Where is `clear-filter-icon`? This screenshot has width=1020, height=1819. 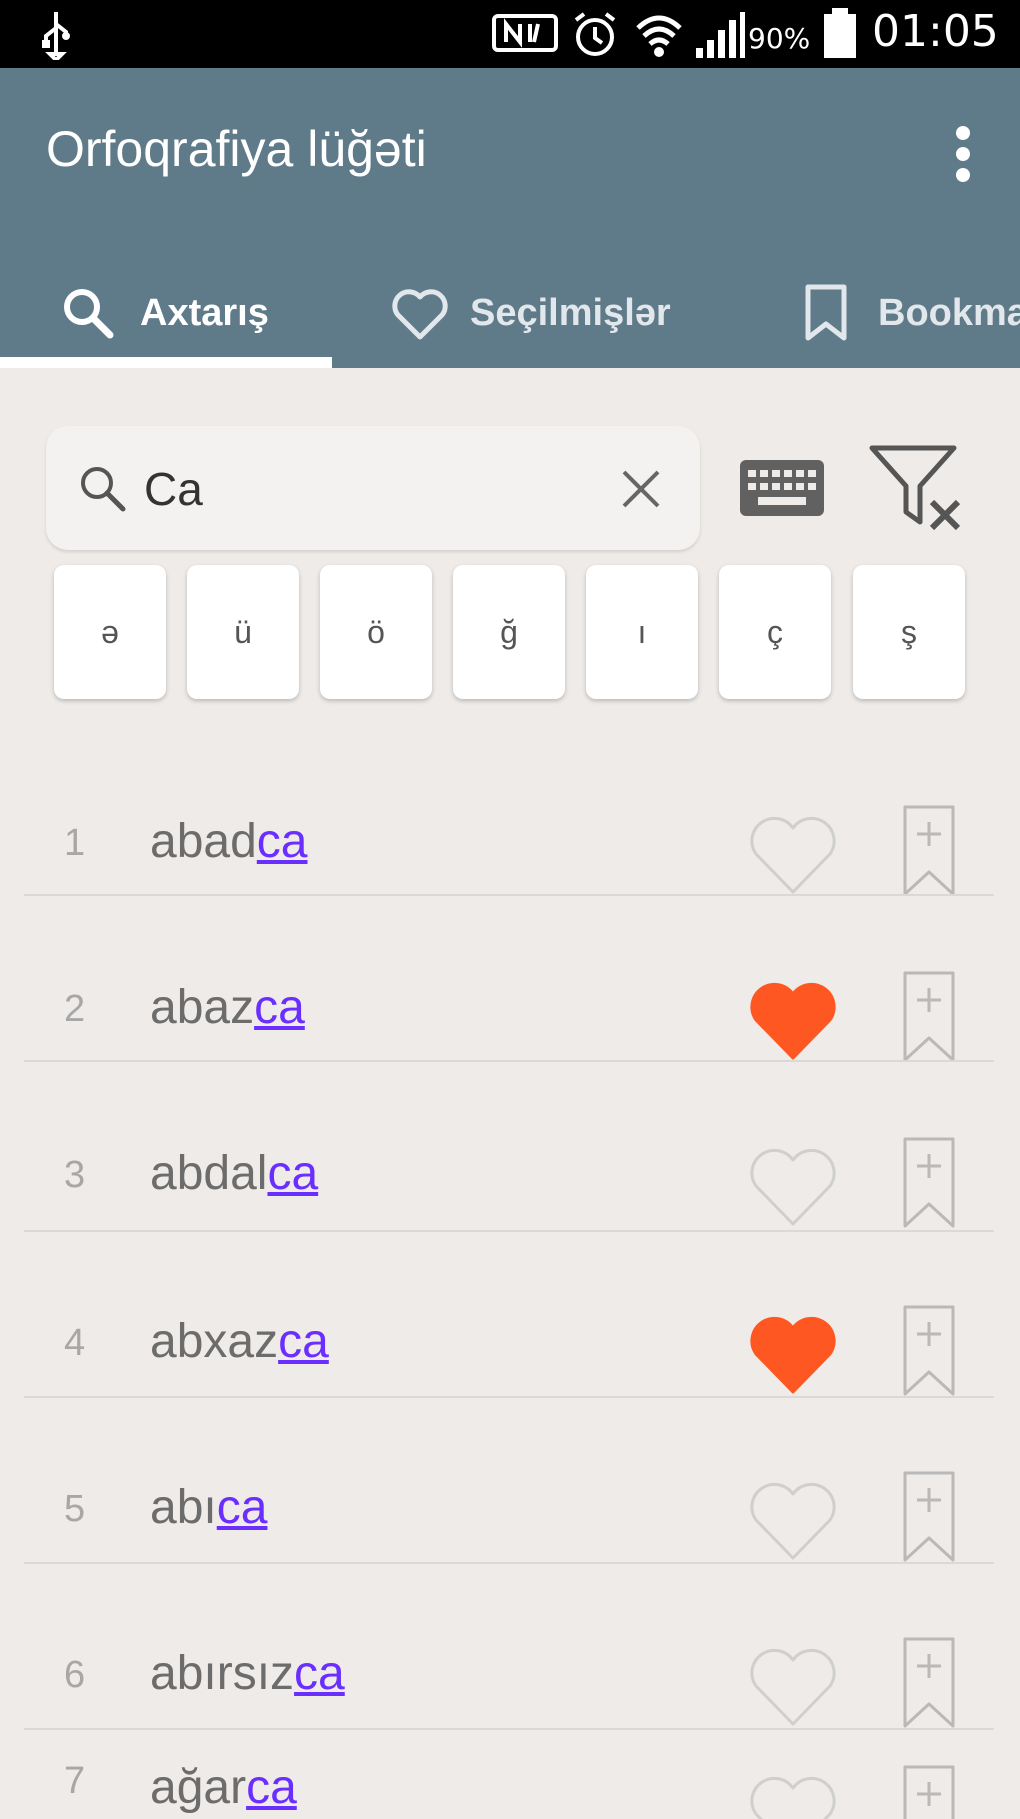
clear-filter-icon is located at coordinates (916, 490).